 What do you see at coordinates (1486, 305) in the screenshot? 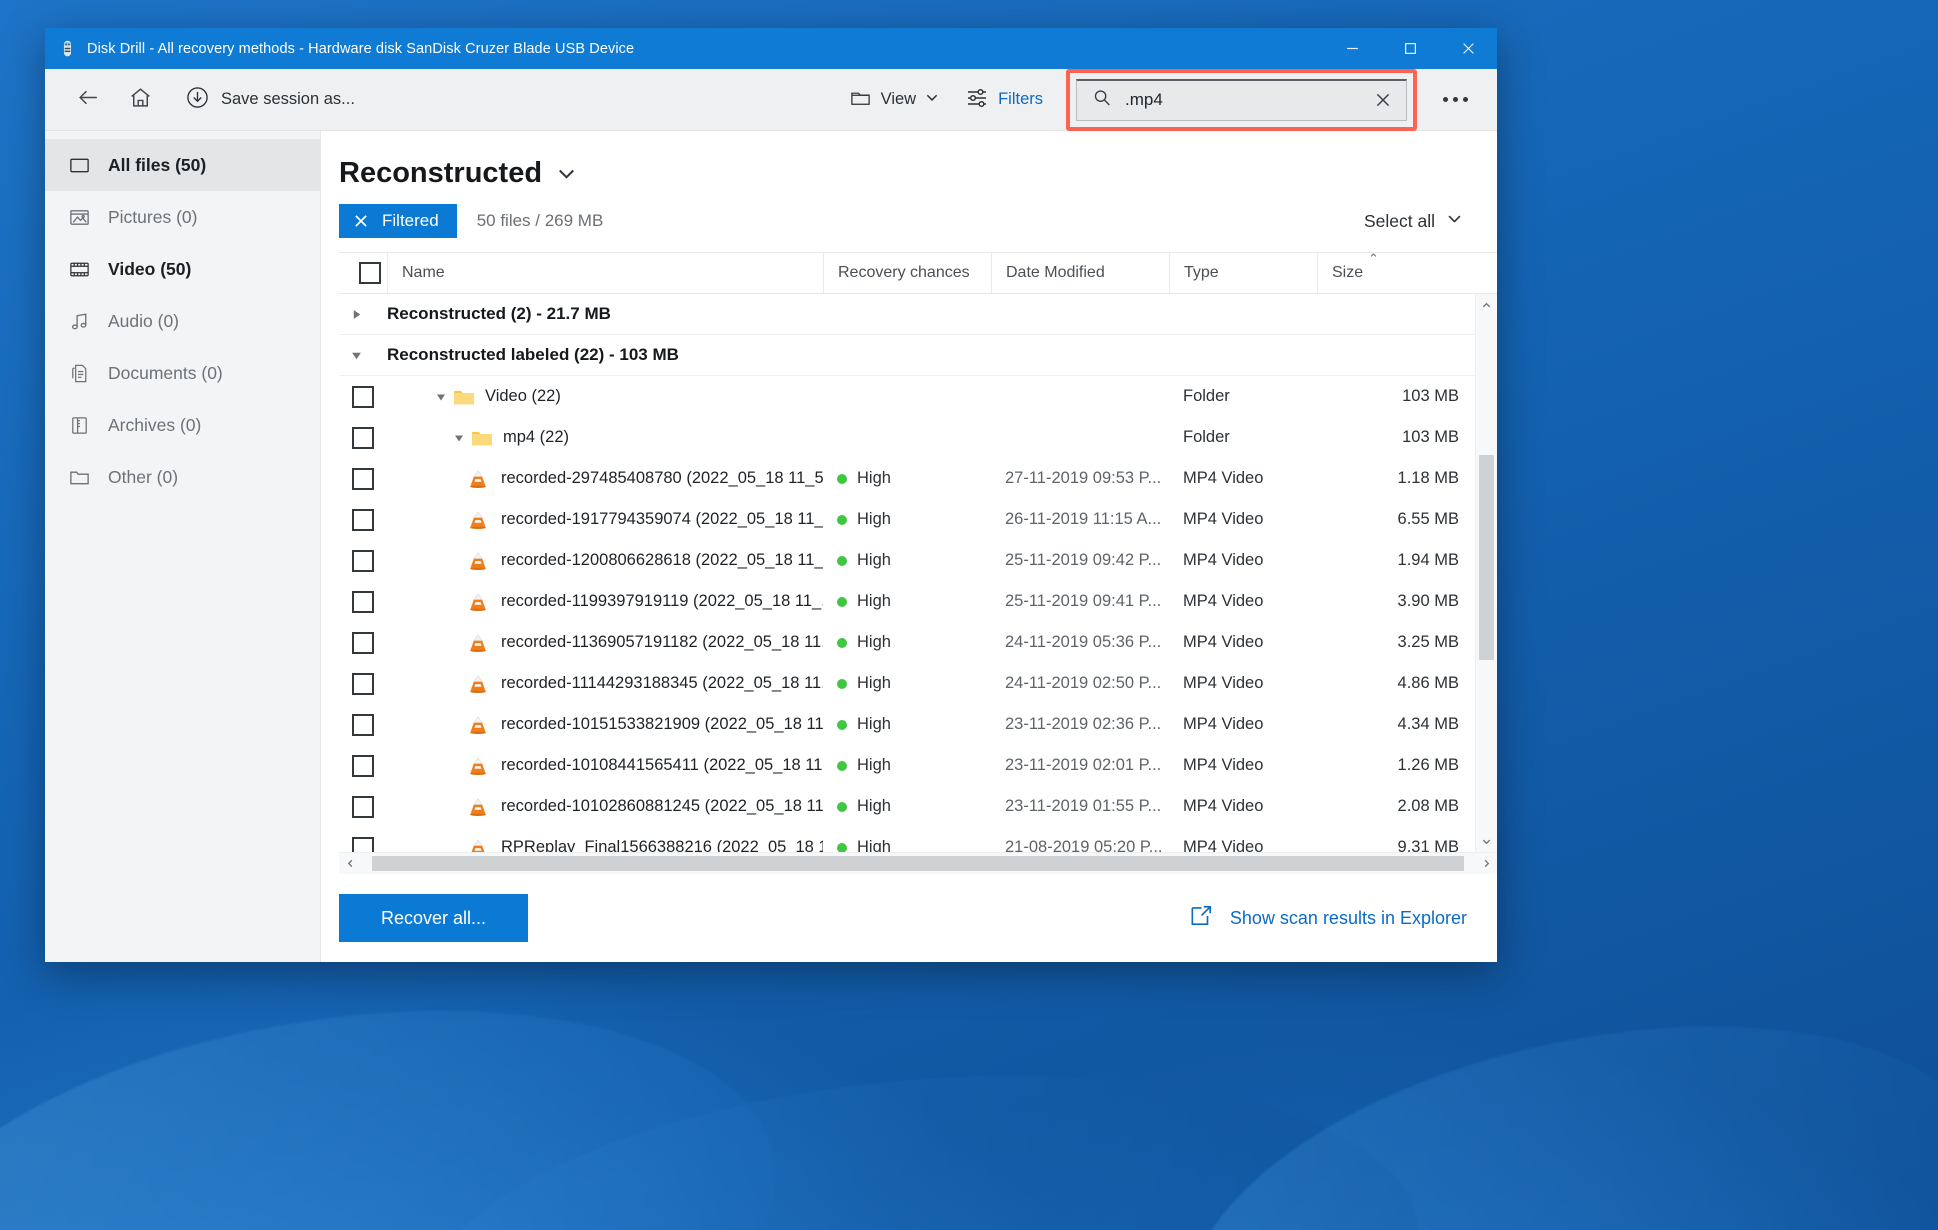
I see `scroll-up-arrow-icon` at bounding box center [1486, 305].